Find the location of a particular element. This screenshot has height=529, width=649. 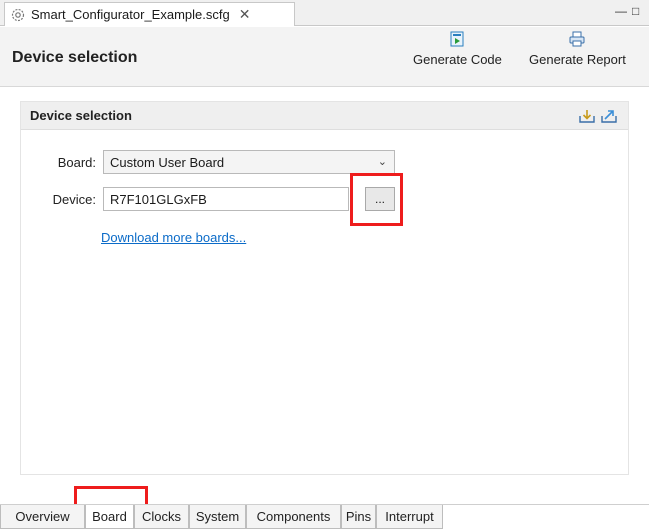

generate-code-icon is located at coordinates (457, 39).